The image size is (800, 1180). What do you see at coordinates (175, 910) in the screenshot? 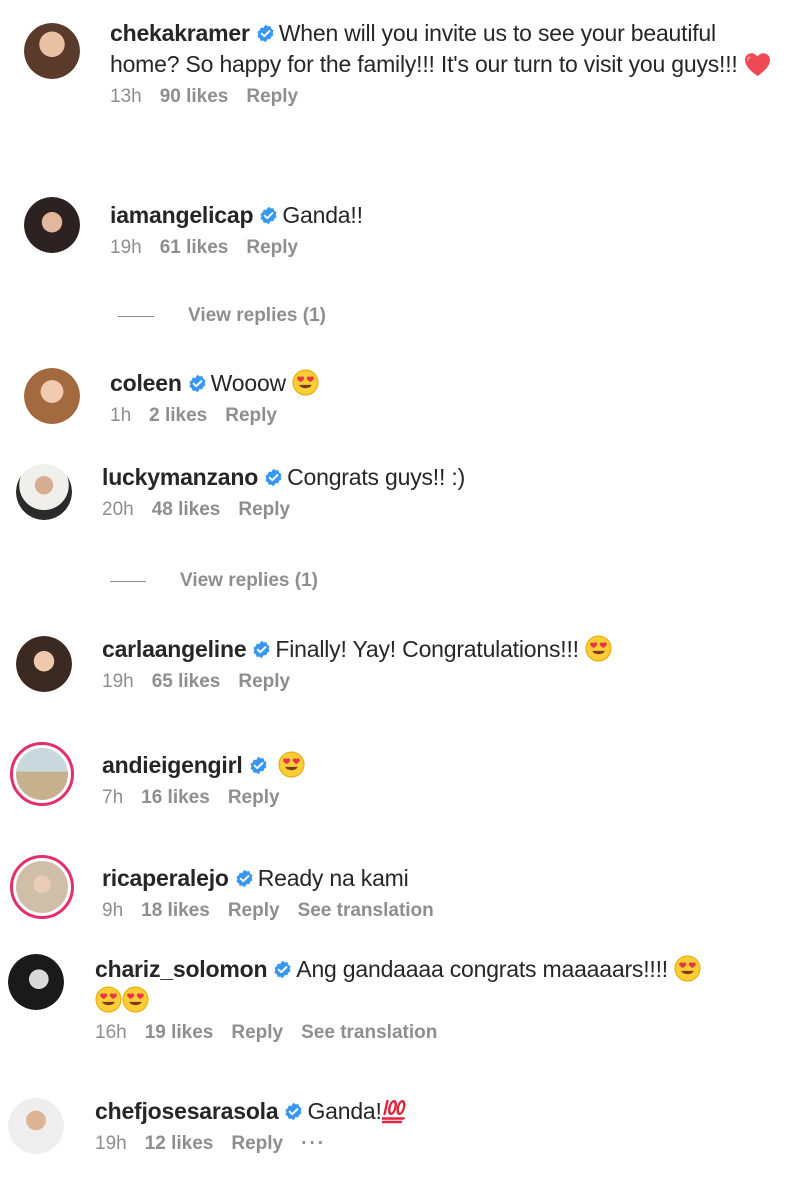
I see `likes-count: 18 likes` at bounding box center [175, 910].